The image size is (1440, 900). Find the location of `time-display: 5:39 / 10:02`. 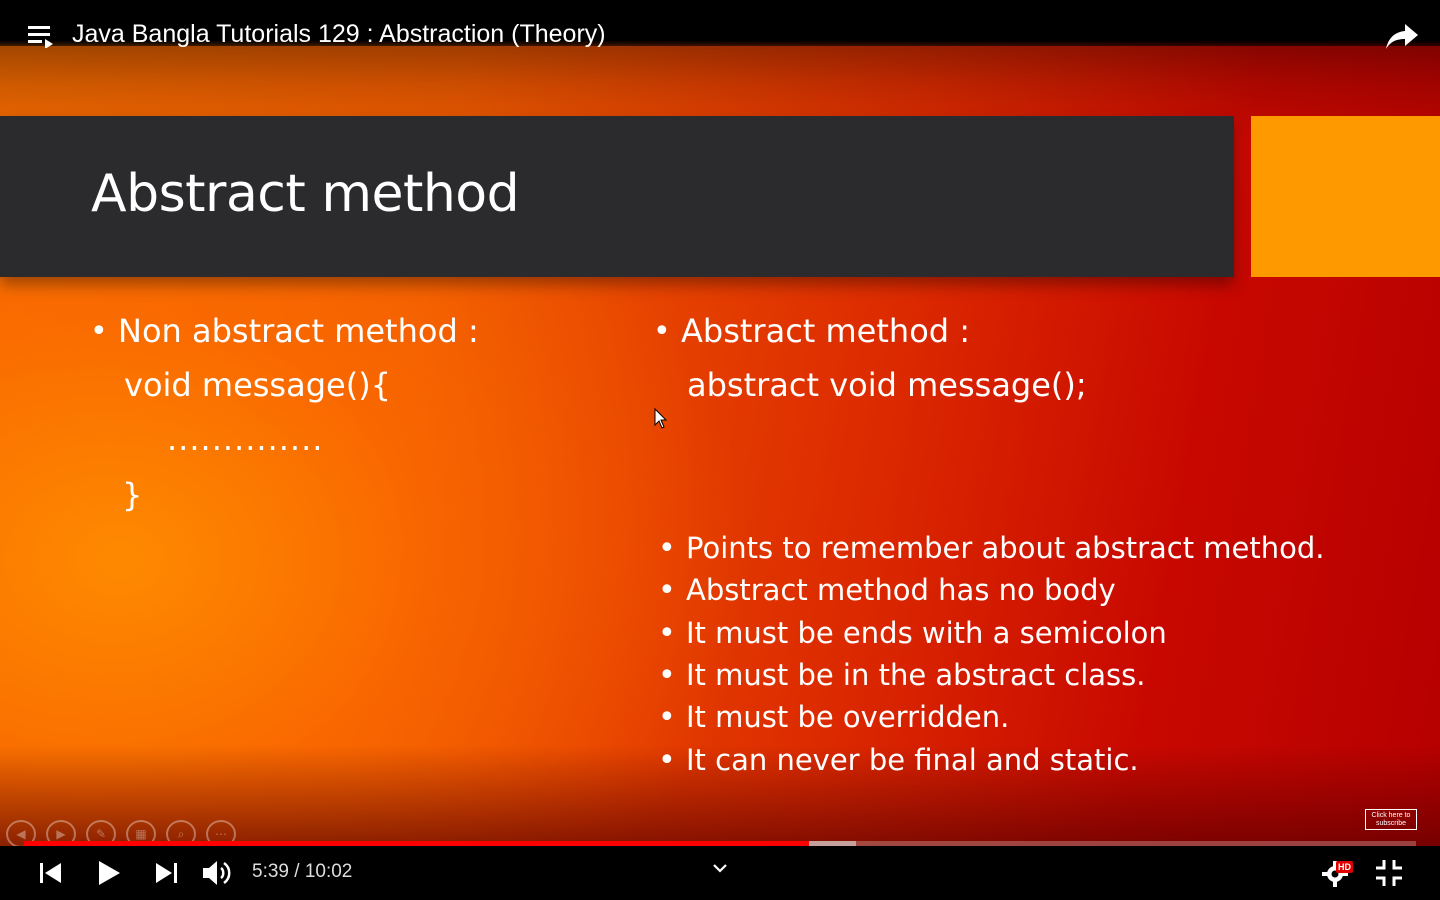

time-display: 5:39 / 10:02 is located at coordinates (302, 871).